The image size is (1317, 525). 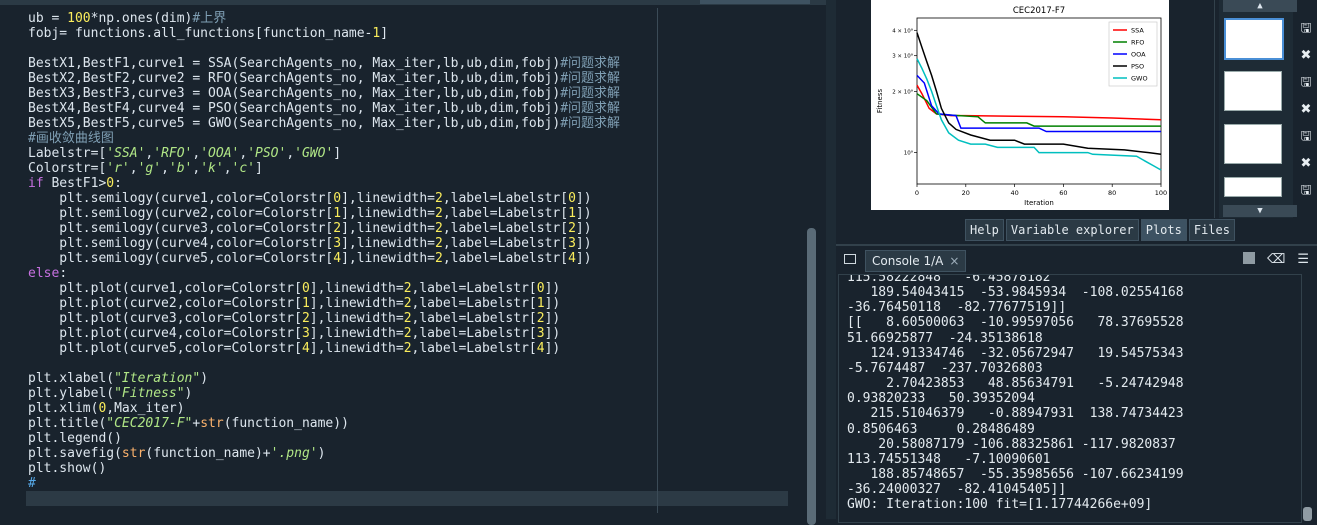 I want to click on code-line: plt.xlim(0,Max_iter), so click(x=407, y=408).